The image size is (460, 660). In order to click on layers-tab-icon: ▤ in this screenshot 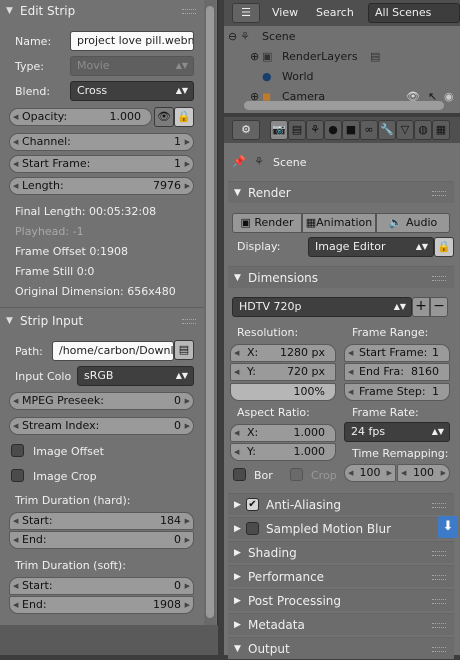, I will do `click(297, 130)`.